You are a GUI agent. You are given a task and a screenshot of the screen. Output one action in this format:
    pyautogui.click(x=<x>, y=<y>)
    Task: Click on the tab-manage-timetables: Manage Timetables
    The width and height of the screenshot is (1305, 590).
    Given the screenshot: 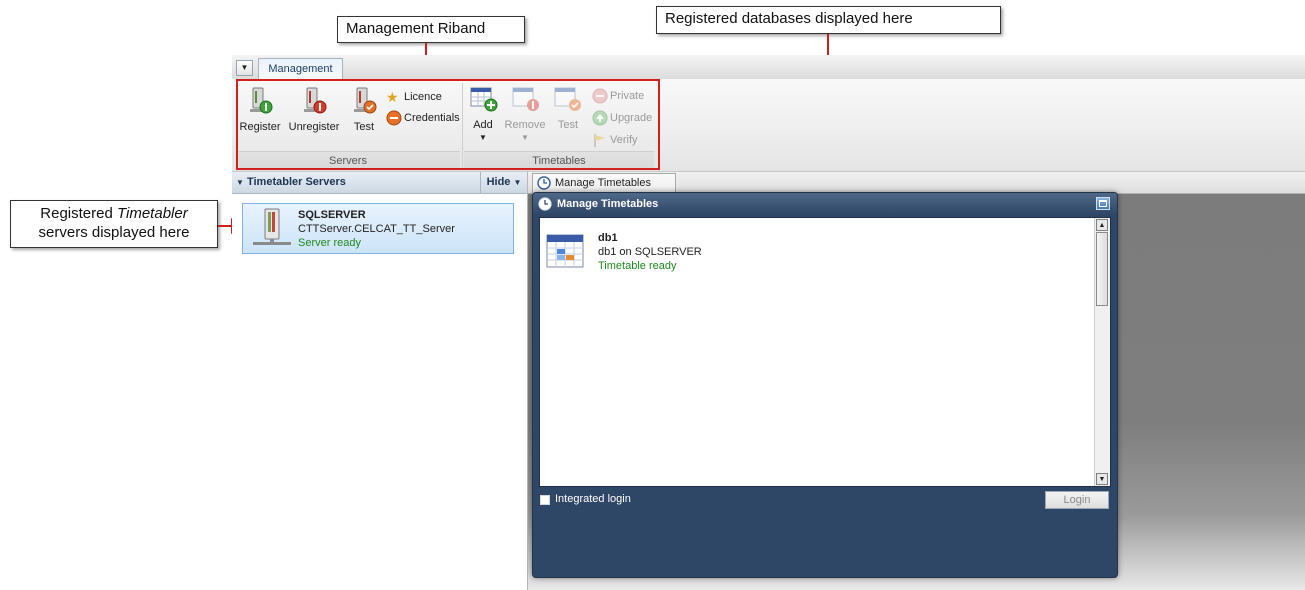 What is the action you would take?
    pyautogui.click(x=604, y=183)
    